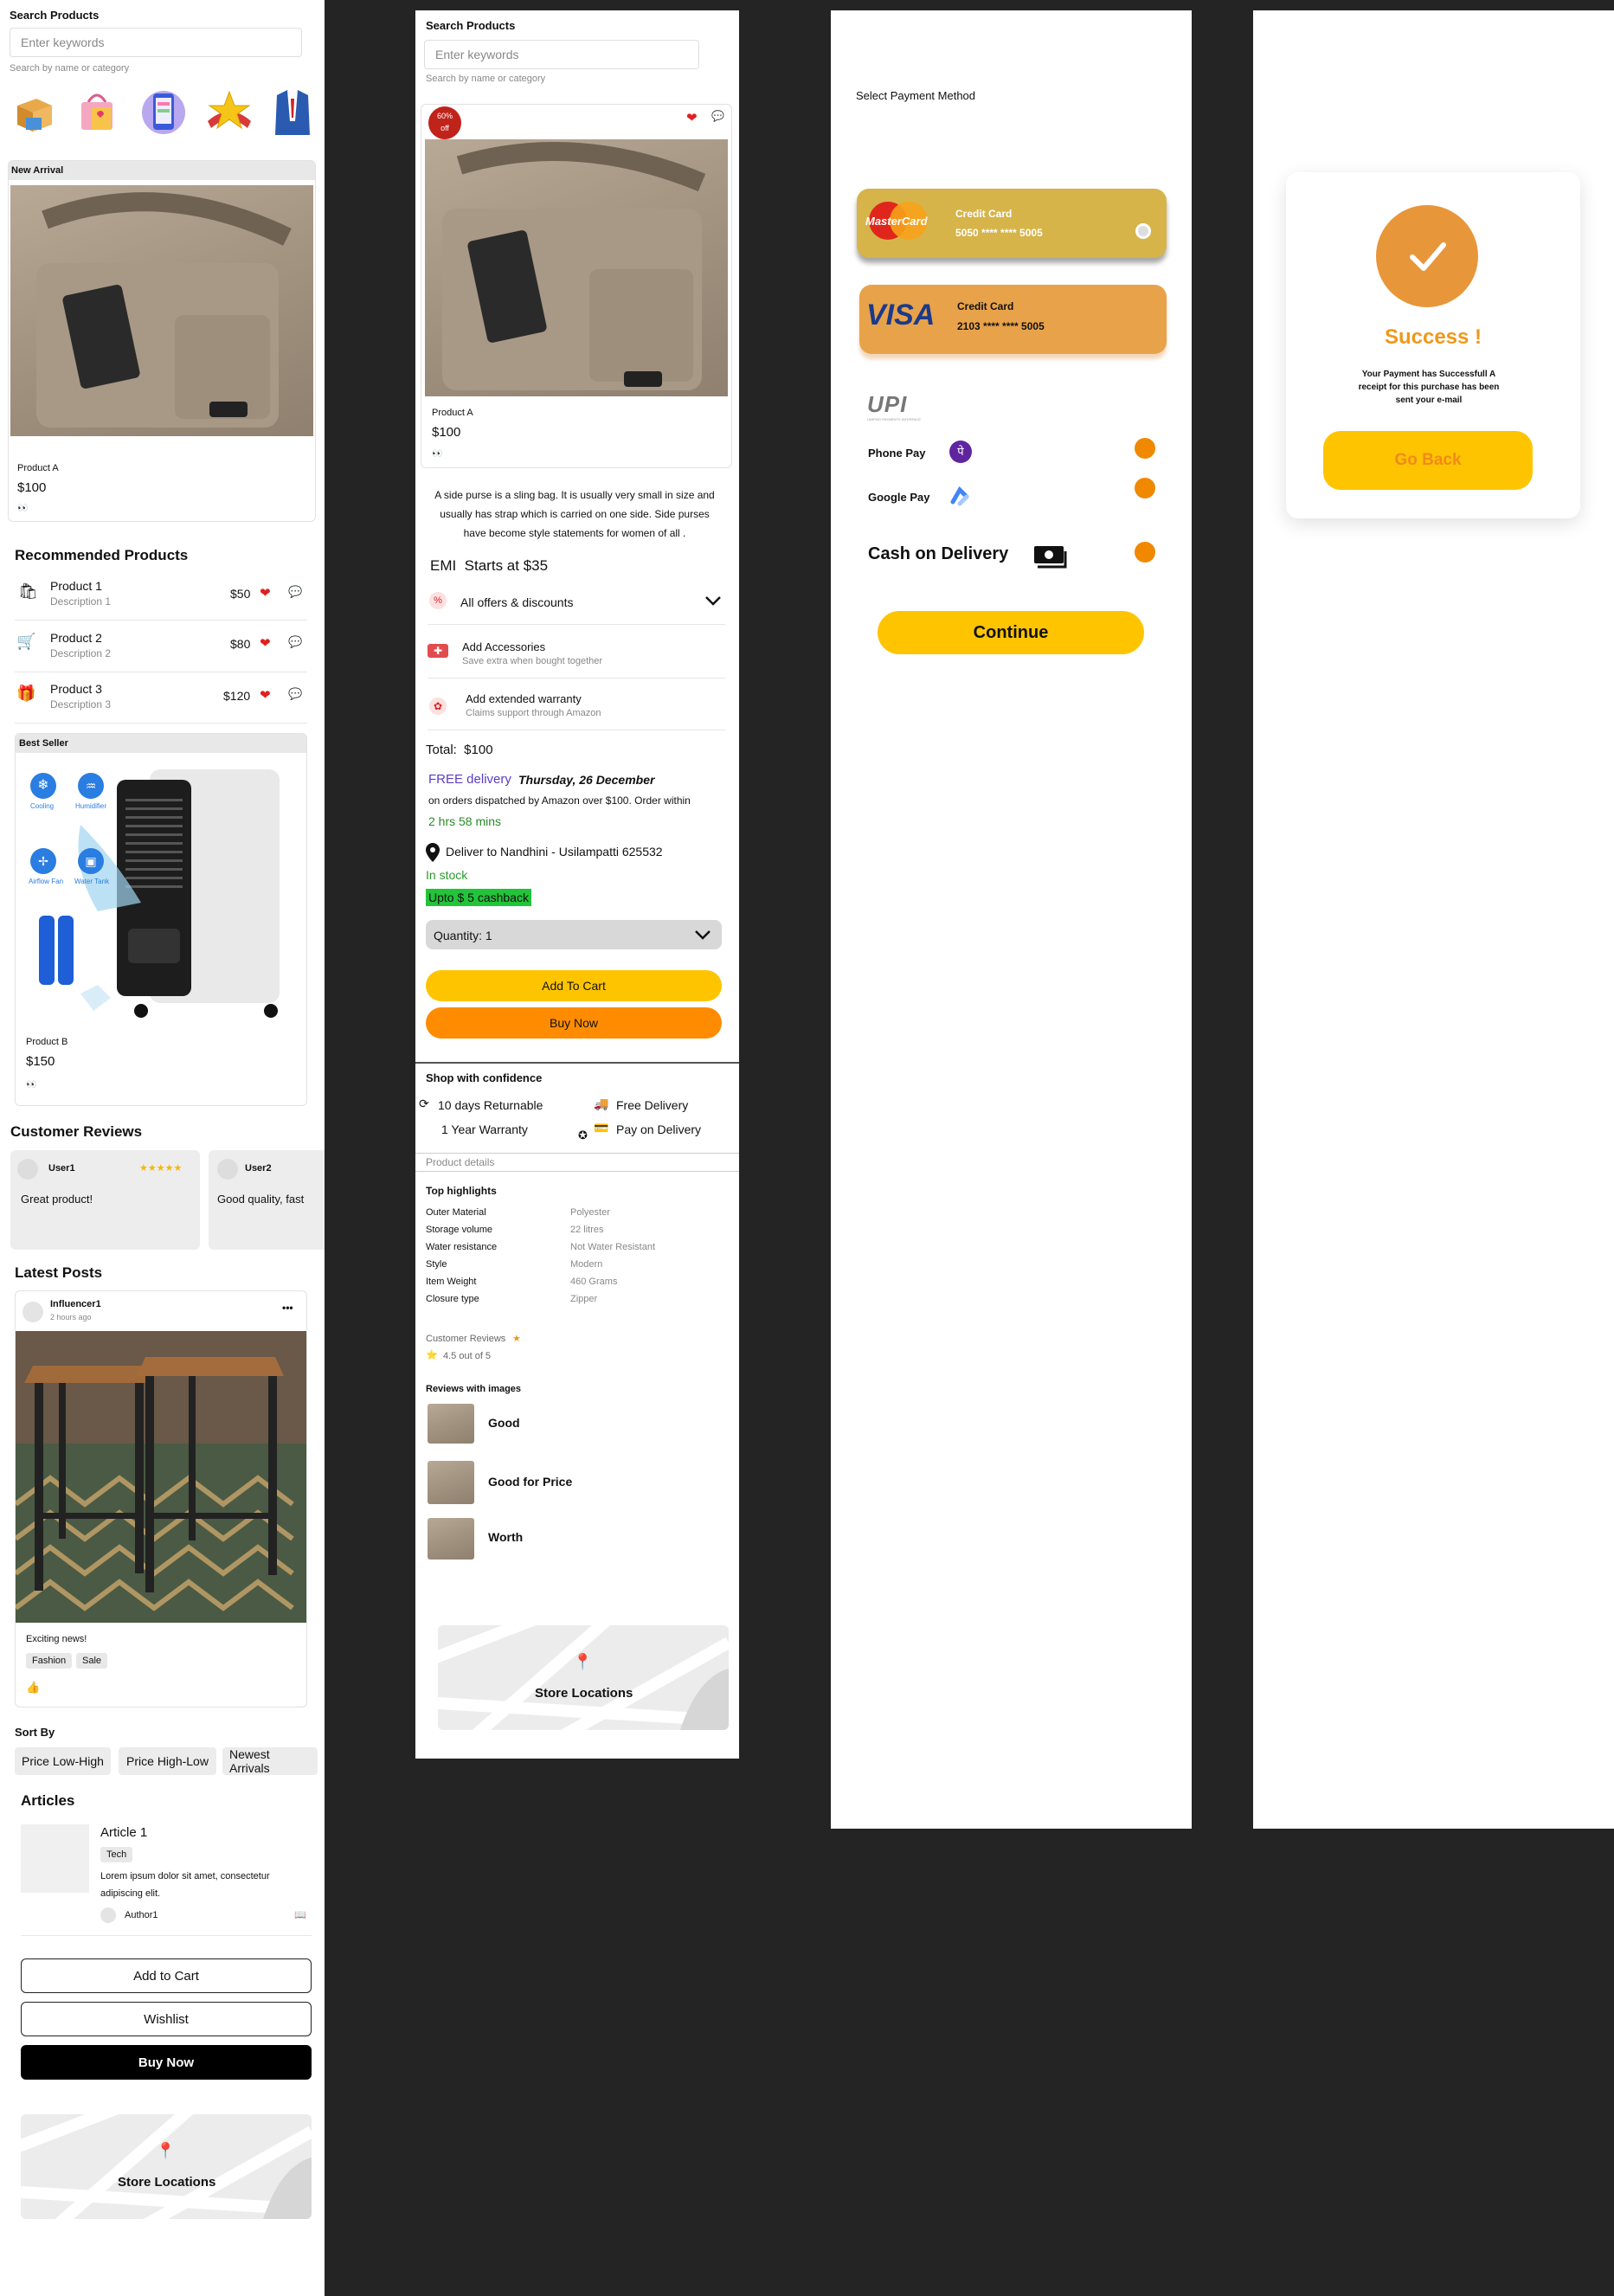  What do you see at coordinates (574, 935) in the screenshot?
I see `quantity-select: Quantity: 1` at bounding box center [574, 935].